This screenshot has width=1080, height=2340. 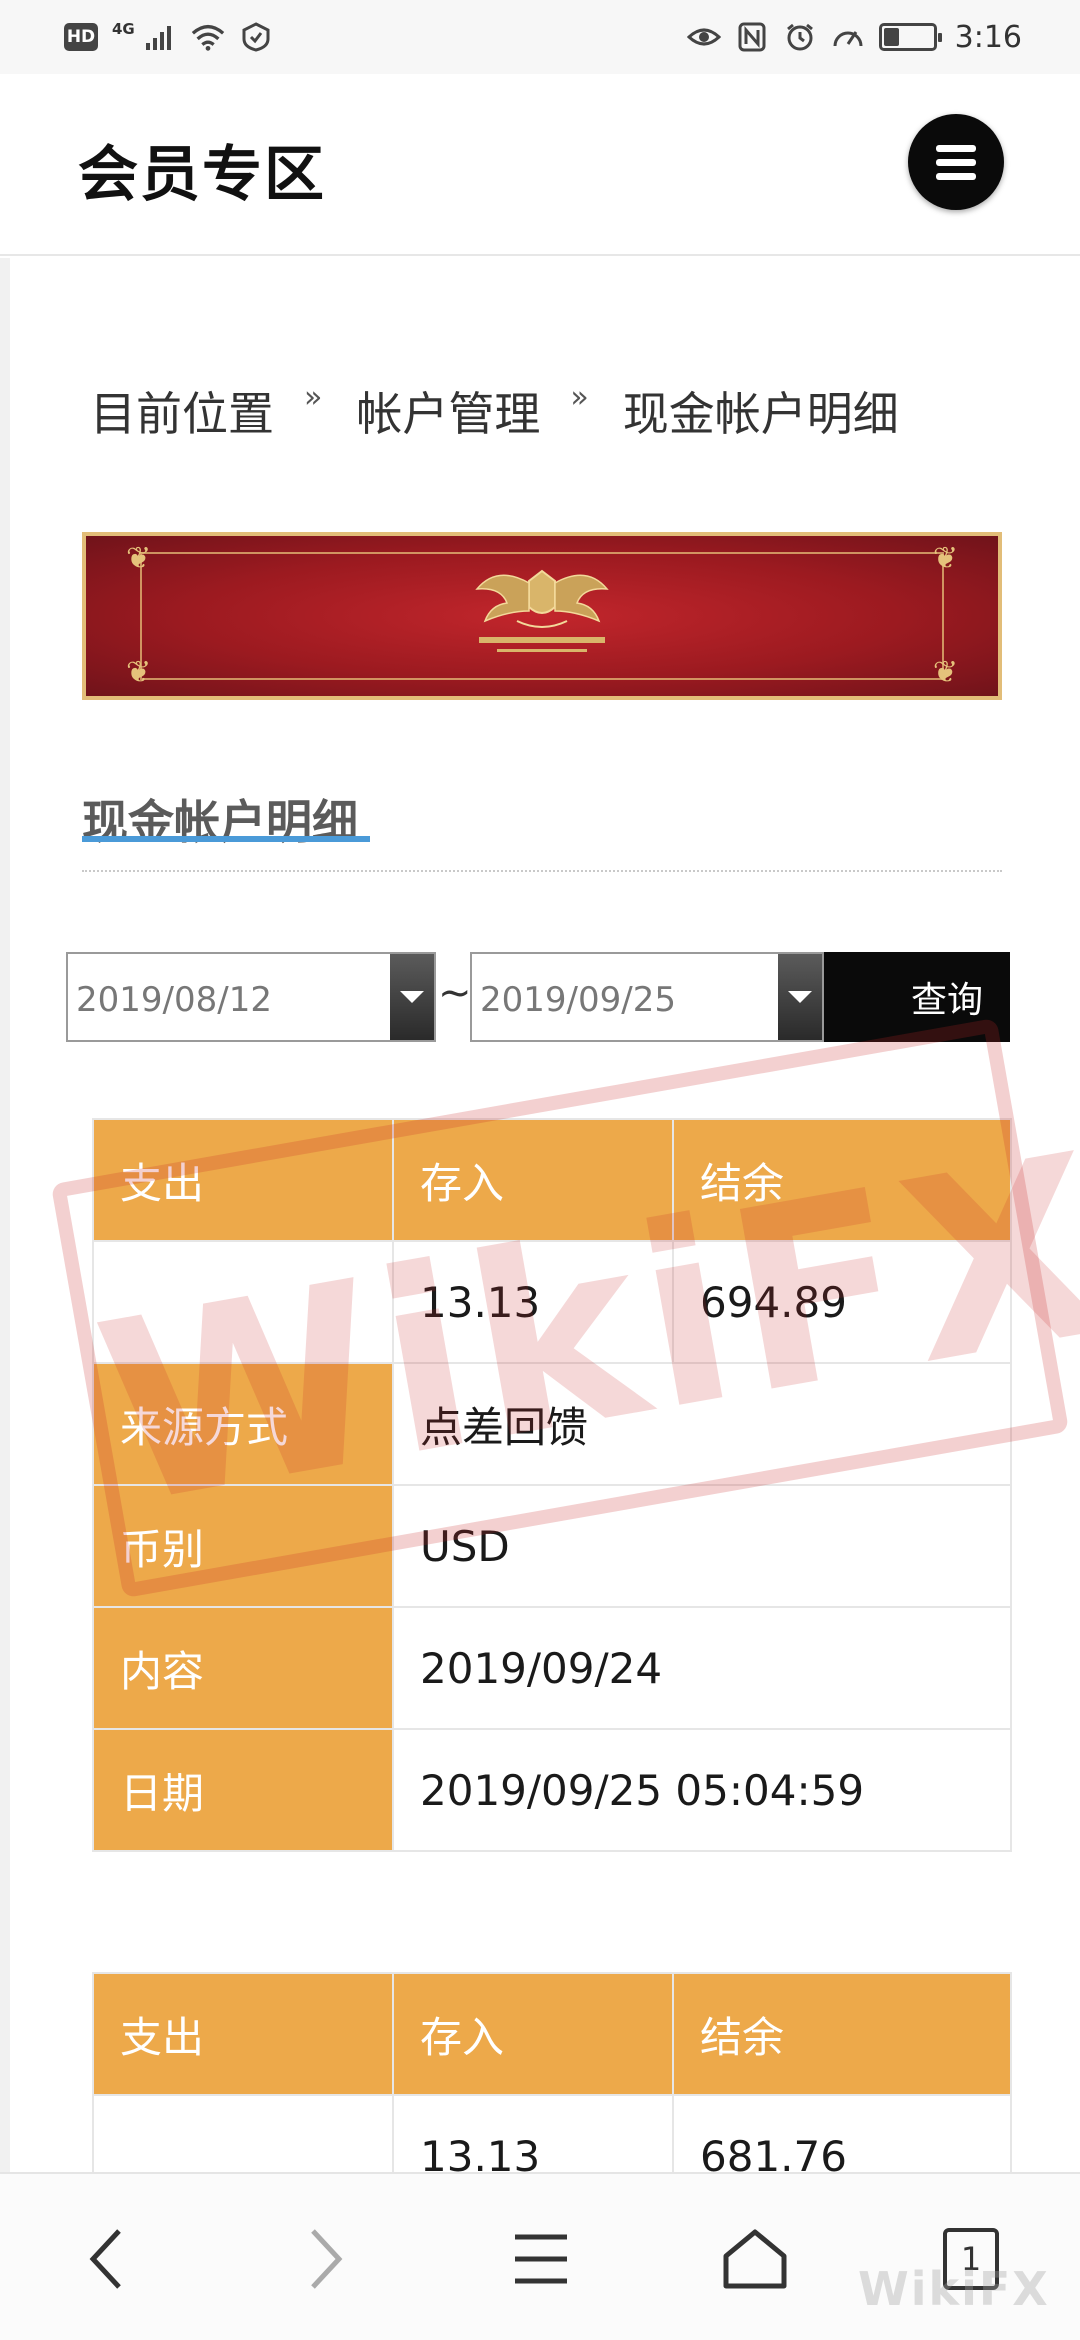 What do you see at coordinates (800, 37) in the screenshot?
I see `alarm-icon` at bounding box center [800, 37].